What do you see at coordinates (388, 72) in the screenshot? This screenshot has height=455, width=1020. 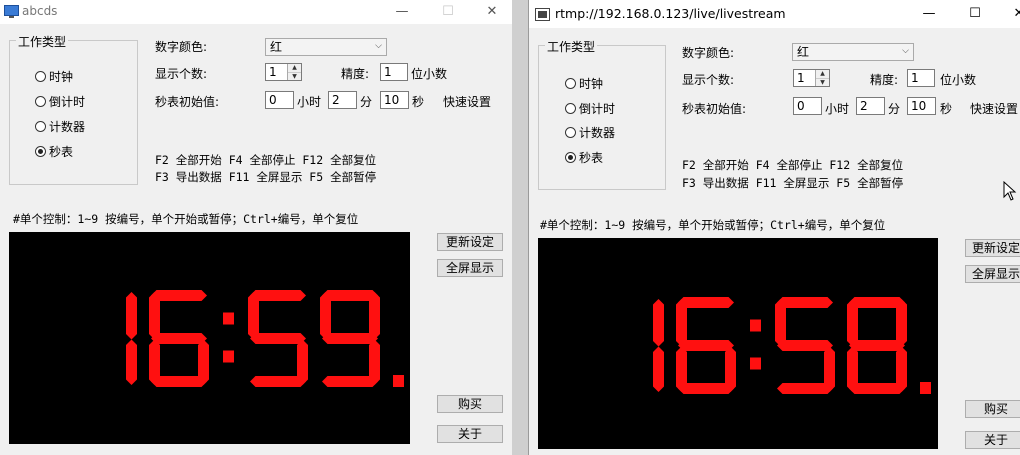 I see `field-value: 1` at bounding box center [388, 72].